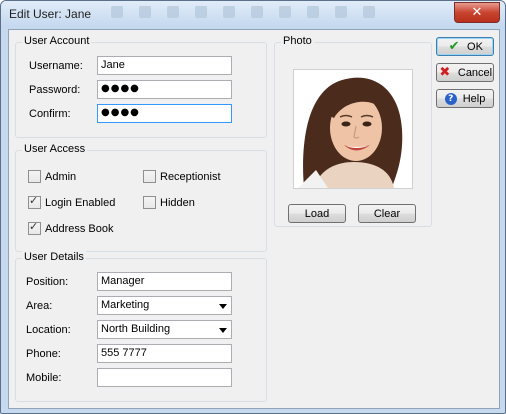 The width and height of the screenshot is (506, 414). Describe the element at coordinates (55, 90) in the screenshot. I see `password-label: Password:` at that location.